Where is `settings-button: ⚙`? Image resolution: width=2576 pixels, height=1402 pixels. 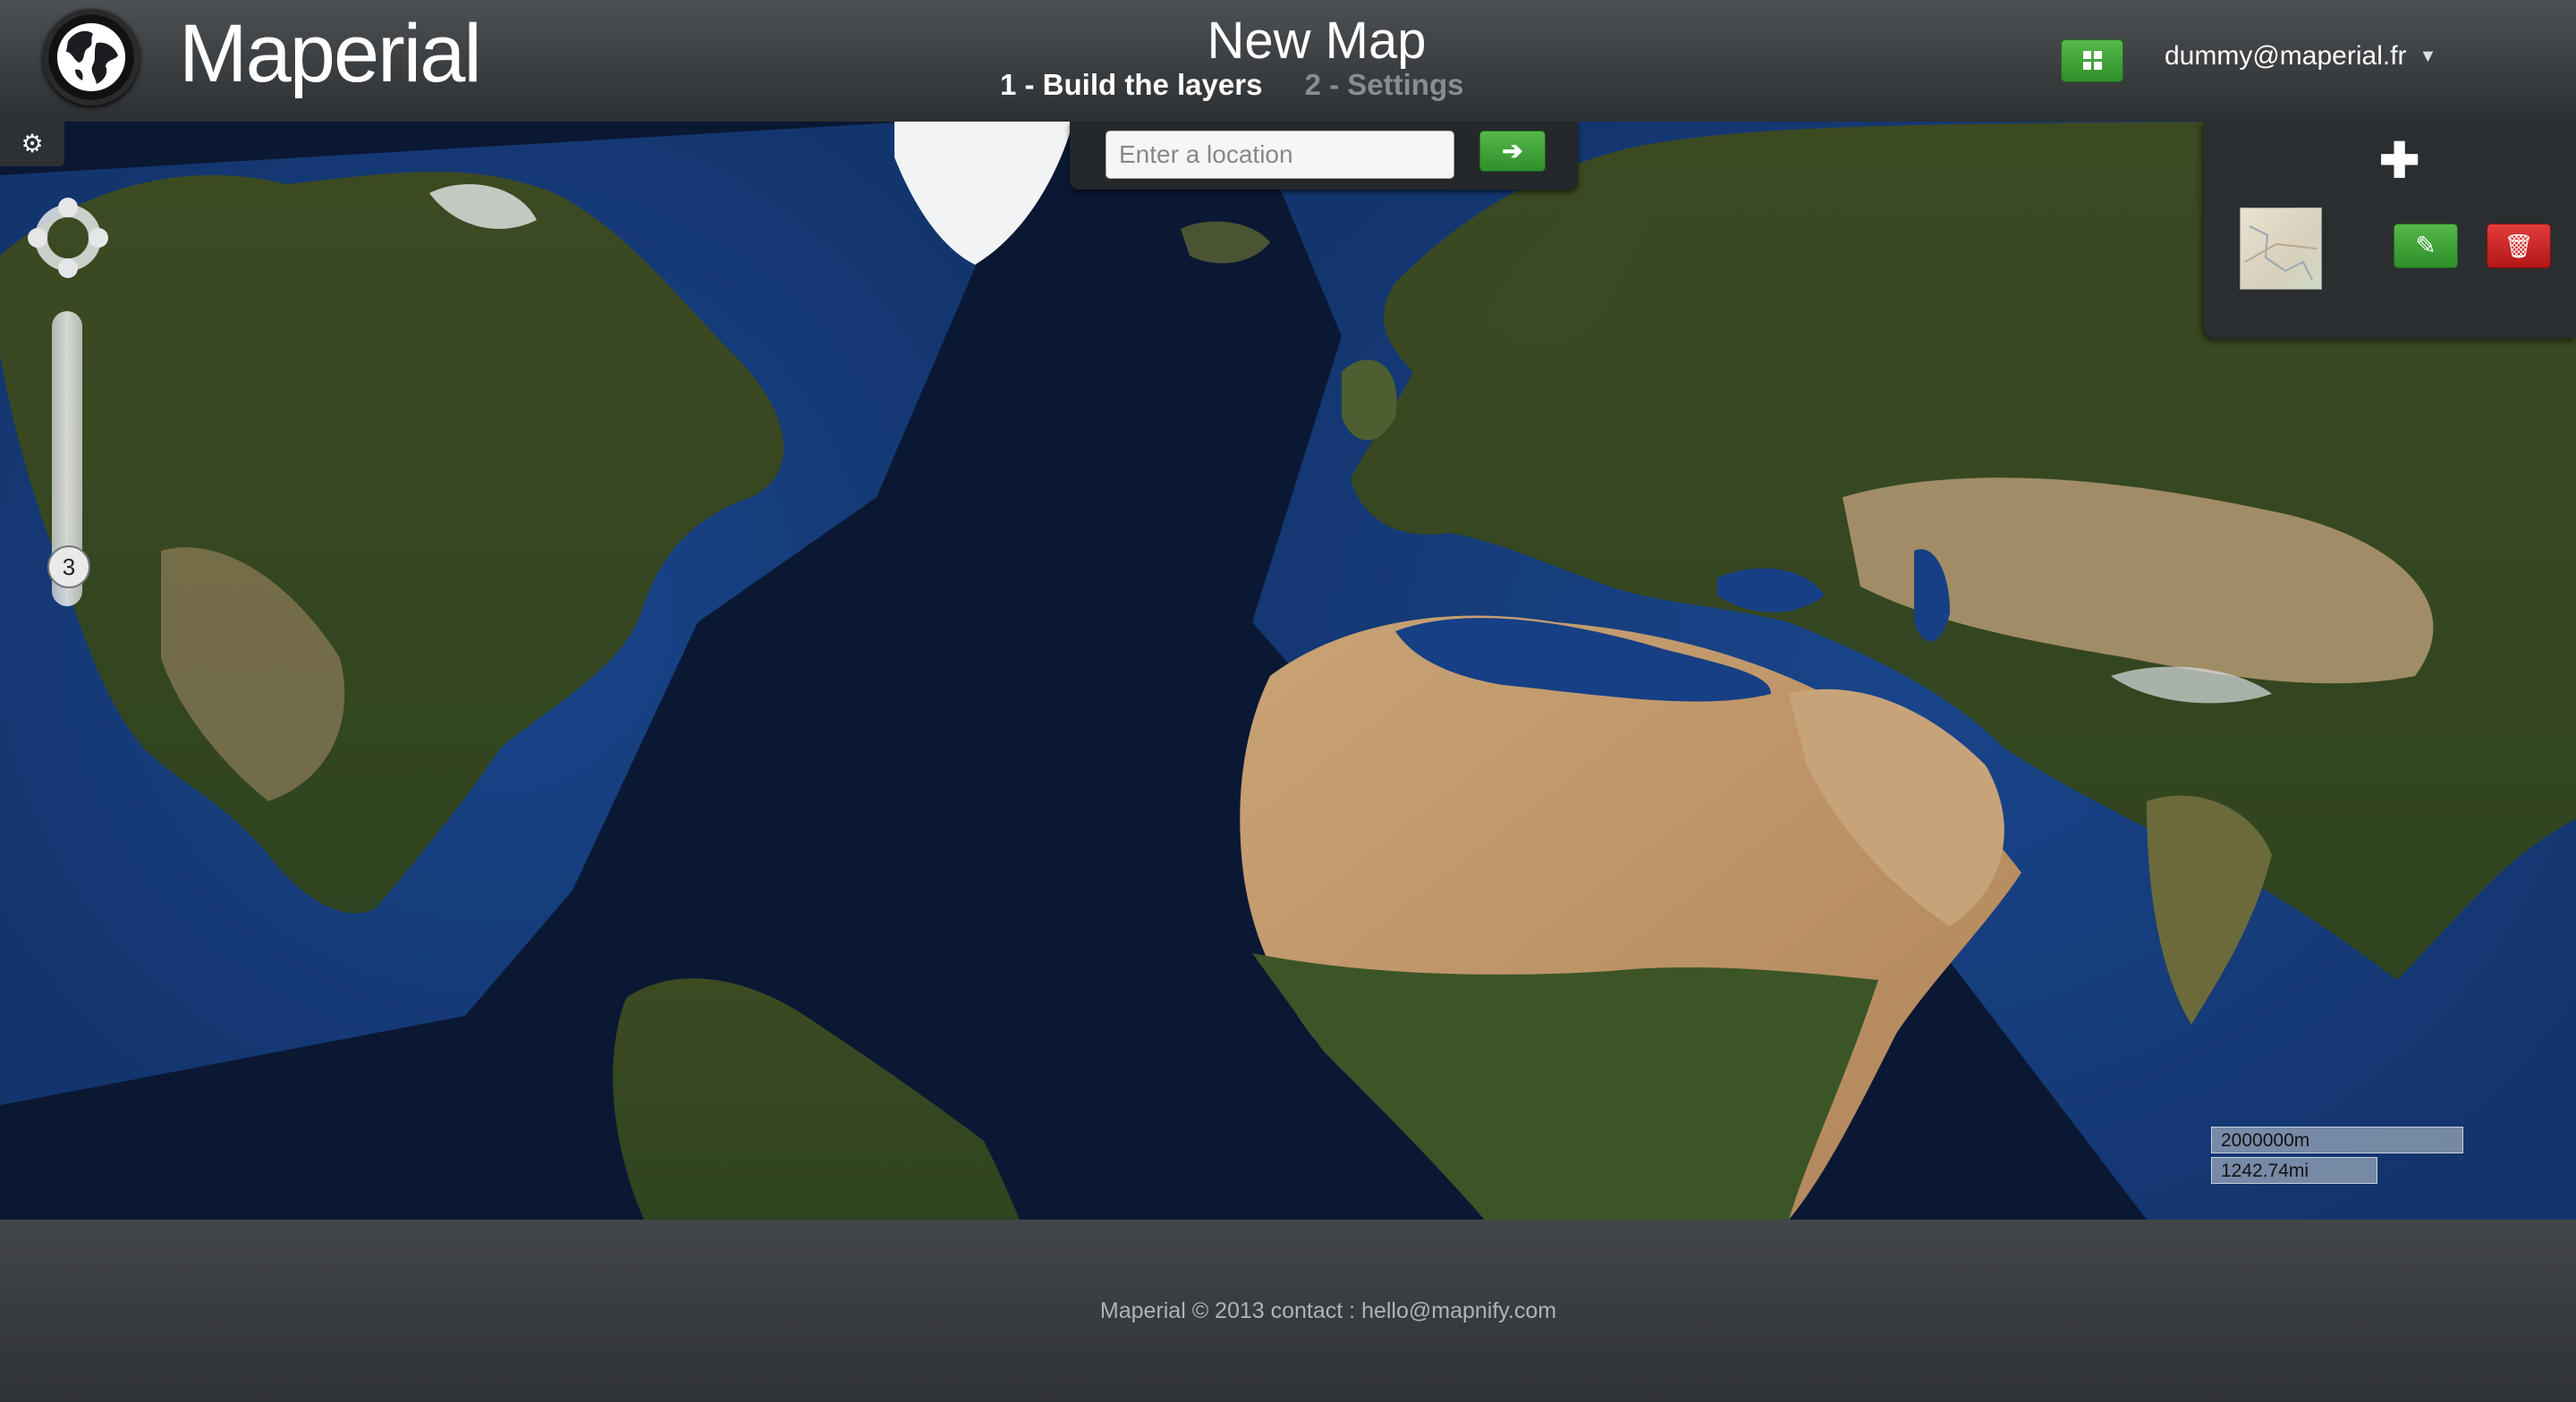 settings-button: ⚙ is located at coordinates (32, 144).